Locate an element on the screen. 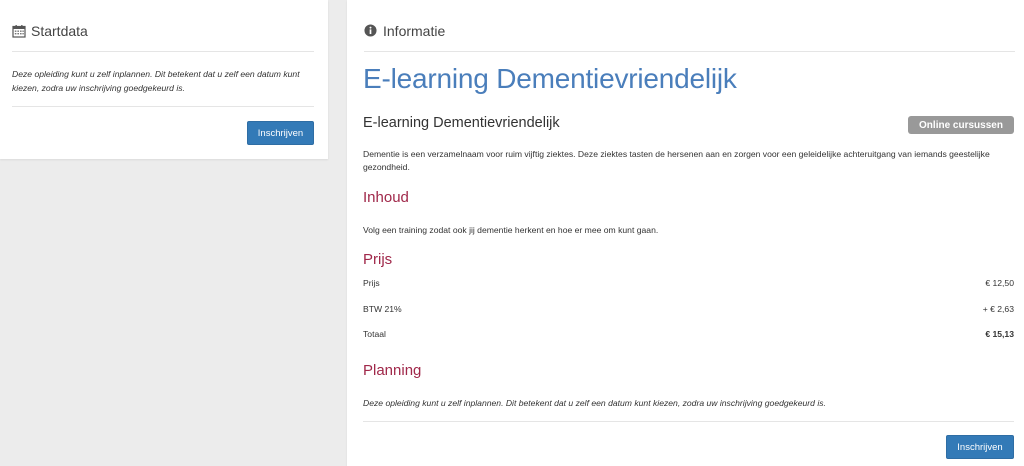 Image resolution: width=1024 pixels, height=466 pixels. price-value: € 12,50 is located at coordinates (999, 283).